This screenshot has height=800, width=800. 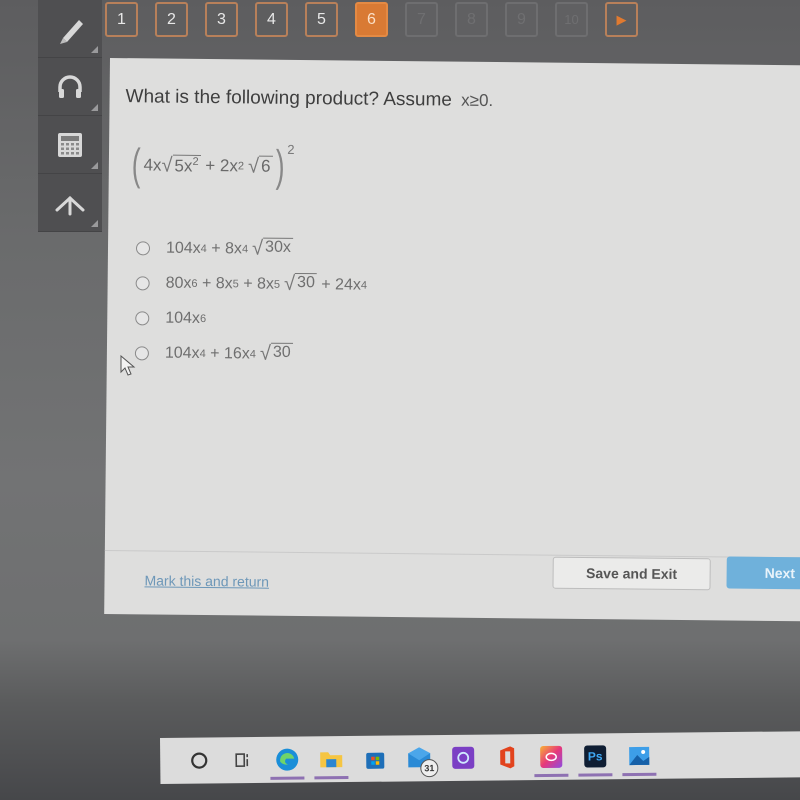 I want to click on taskbar-search, so click(x=199, y=760).